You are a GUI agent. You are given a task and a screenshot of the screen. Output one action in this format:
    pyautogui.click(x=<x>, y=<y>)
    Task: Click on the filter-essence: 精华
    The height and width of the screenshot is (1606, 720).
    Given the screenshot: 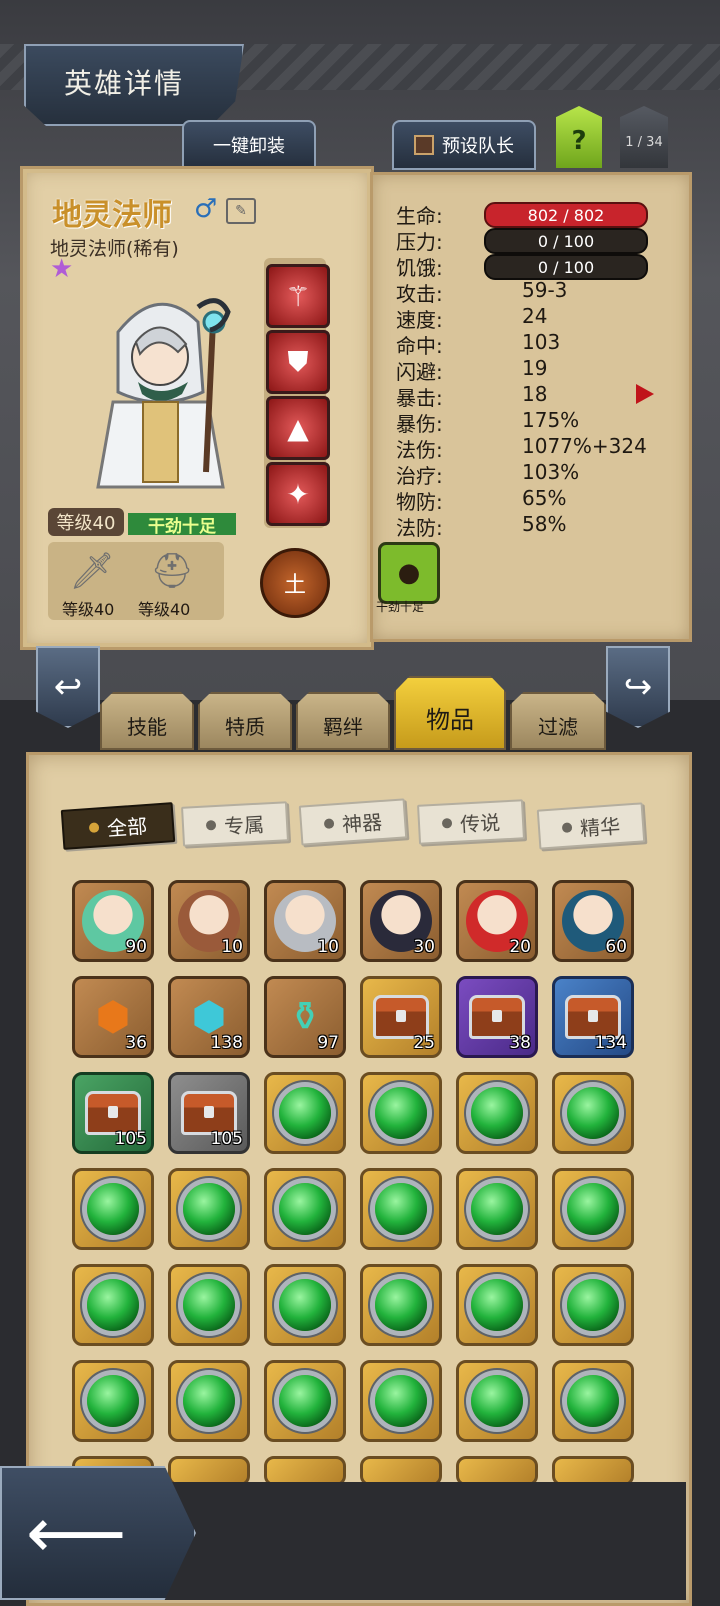 What is the action you would take?
    pyautogui.click(x=591, y=826)
    